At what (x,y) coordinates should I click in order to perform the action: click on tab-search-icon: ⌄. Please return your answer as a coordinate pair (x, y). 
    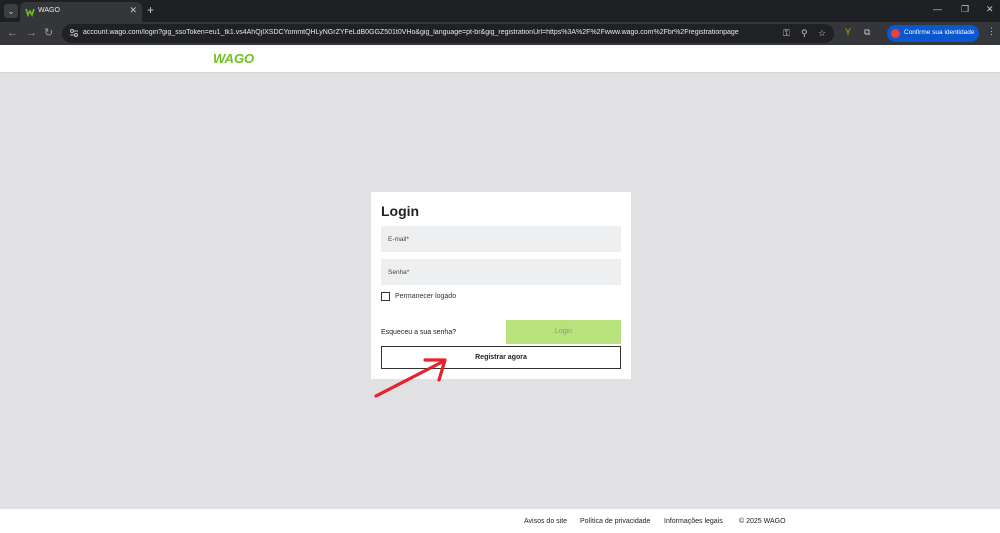
    Looking at the image, I should click on (11, 11).